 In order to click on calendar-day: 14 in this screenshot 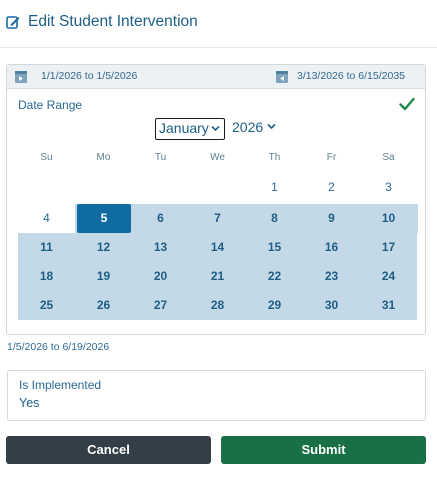, I will do `click(217, 247)`.